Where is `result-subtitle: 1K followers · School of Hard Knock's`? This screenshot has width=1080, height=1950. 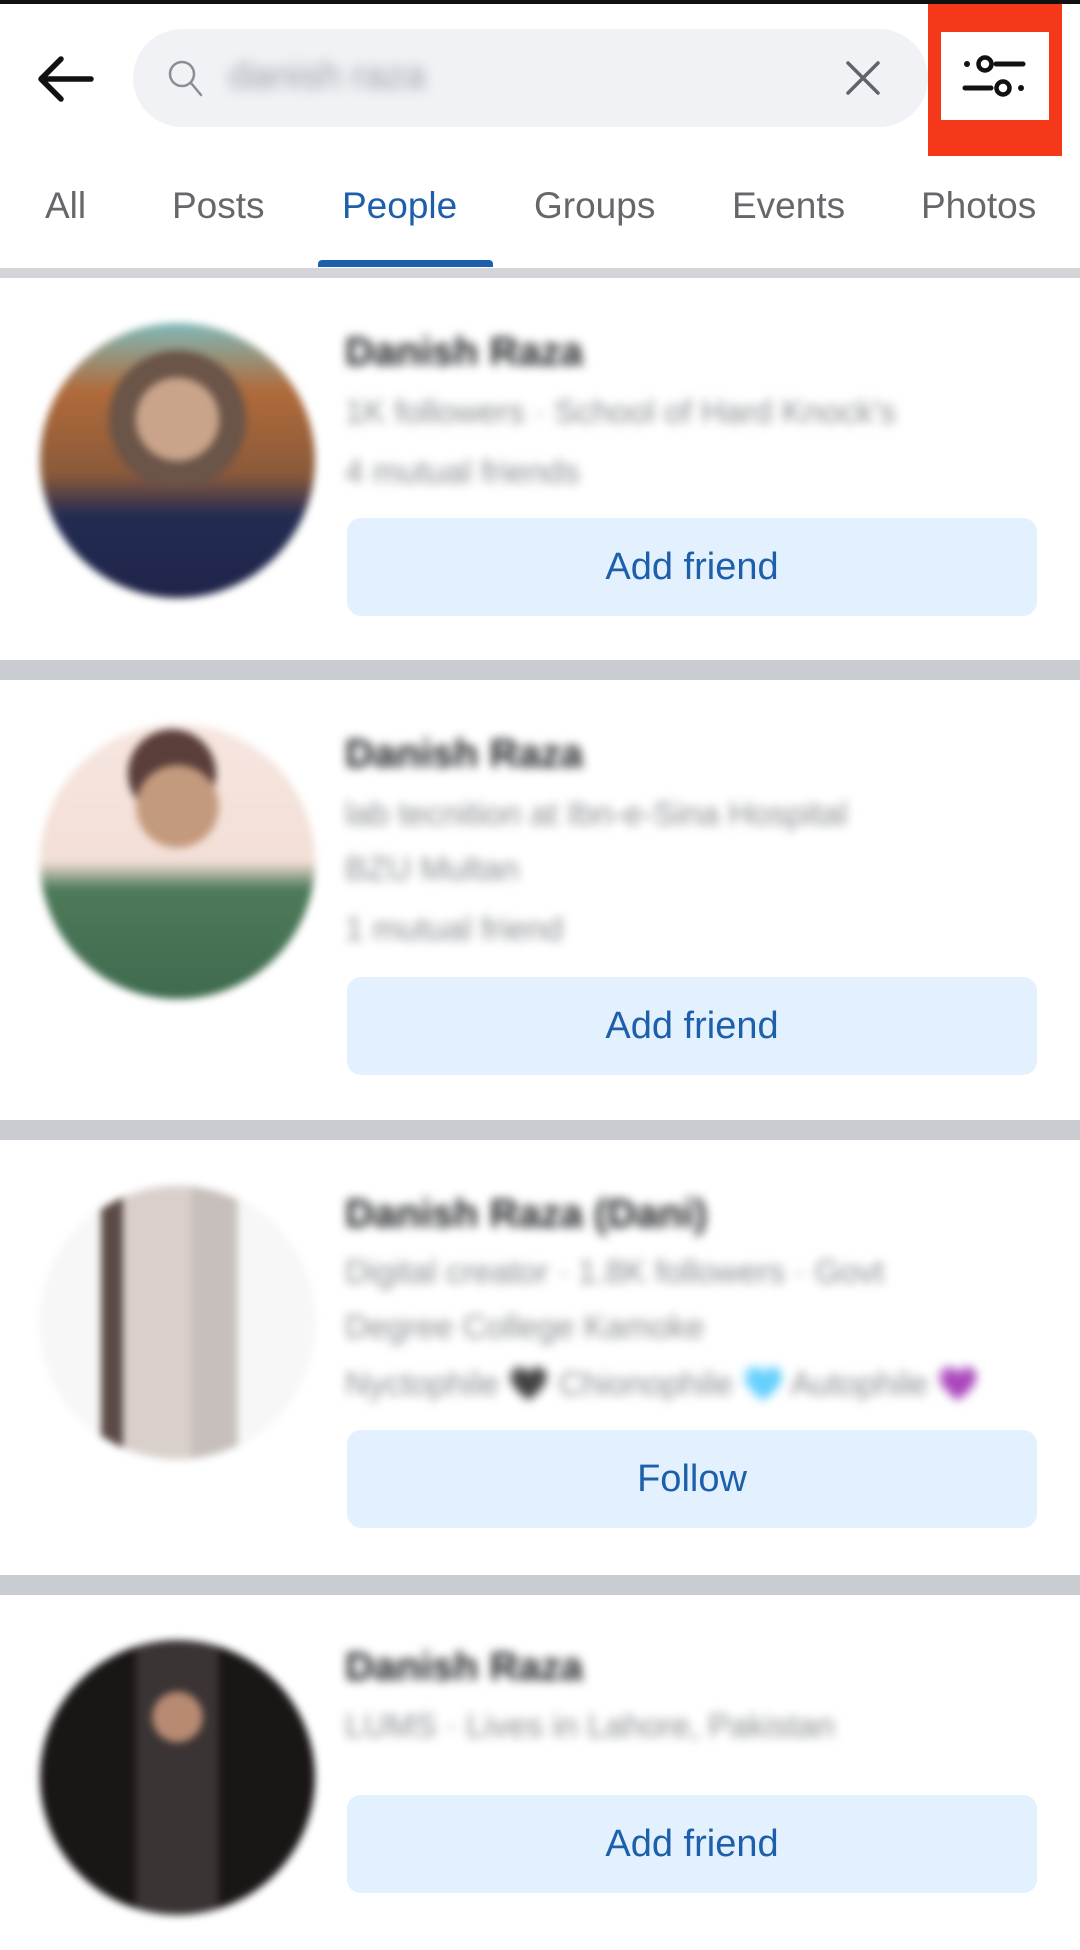 result-subtitle: 1K followers · School of Hard Knock's is located at coordinates (621, 411).